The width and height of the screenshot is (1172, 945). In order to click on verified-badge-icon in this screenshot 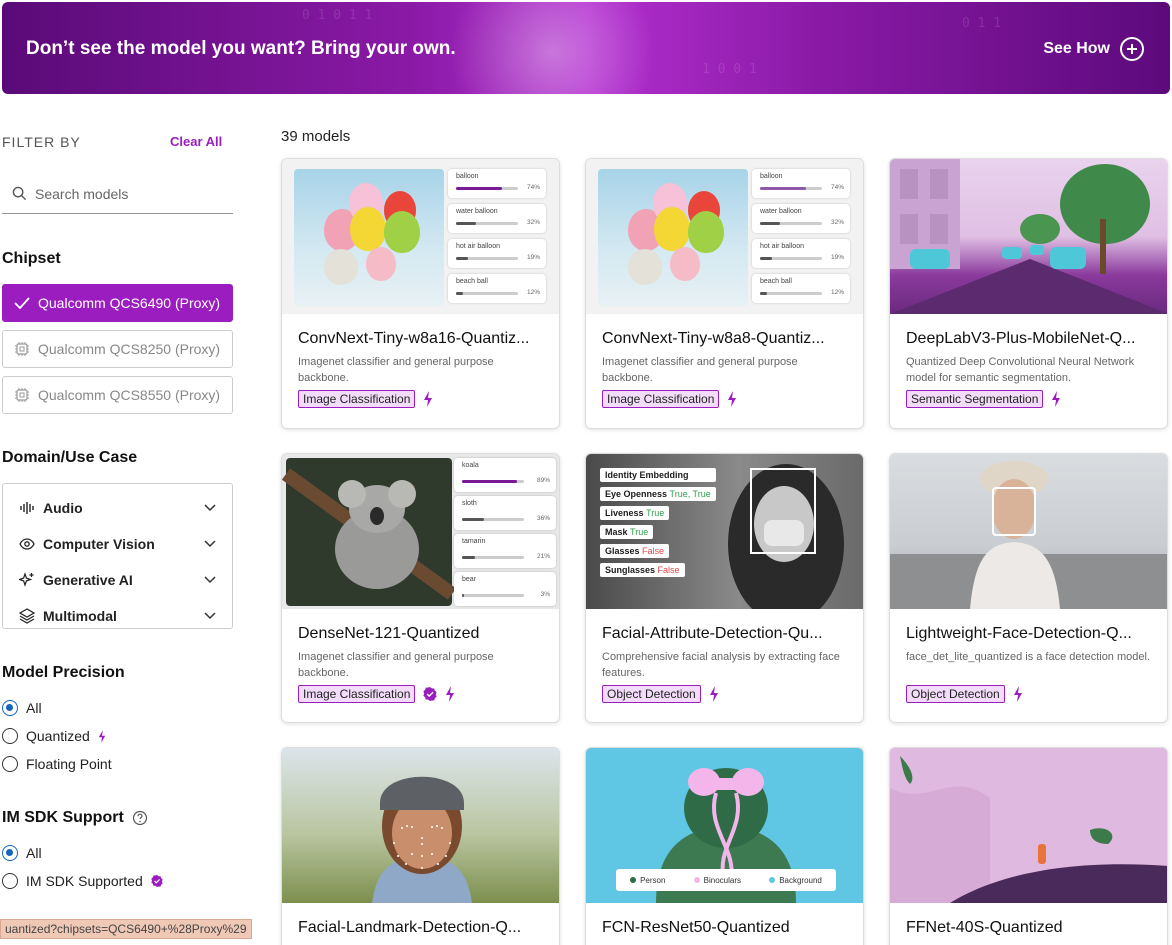, I will do `click(430, 694)`.